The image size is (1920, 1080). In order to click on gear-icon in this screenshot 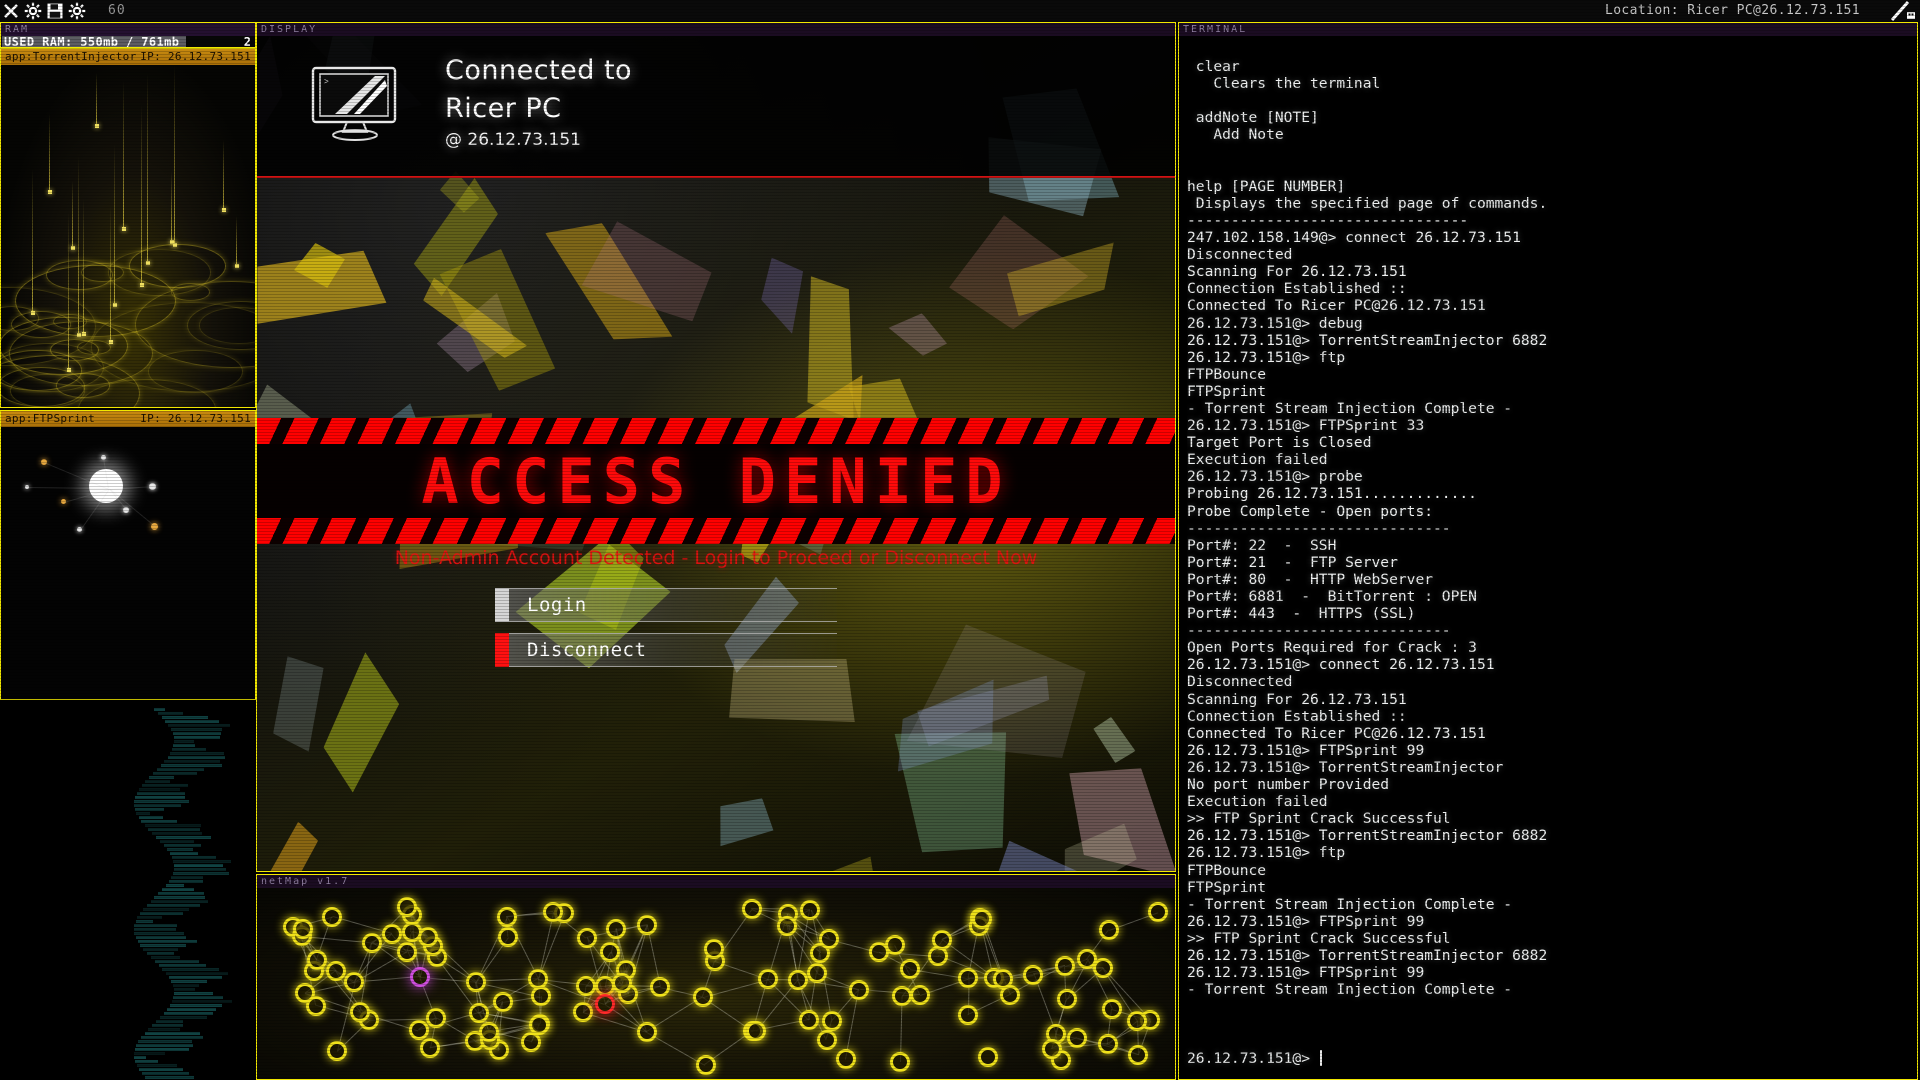, I will do `click(33, 11)`.